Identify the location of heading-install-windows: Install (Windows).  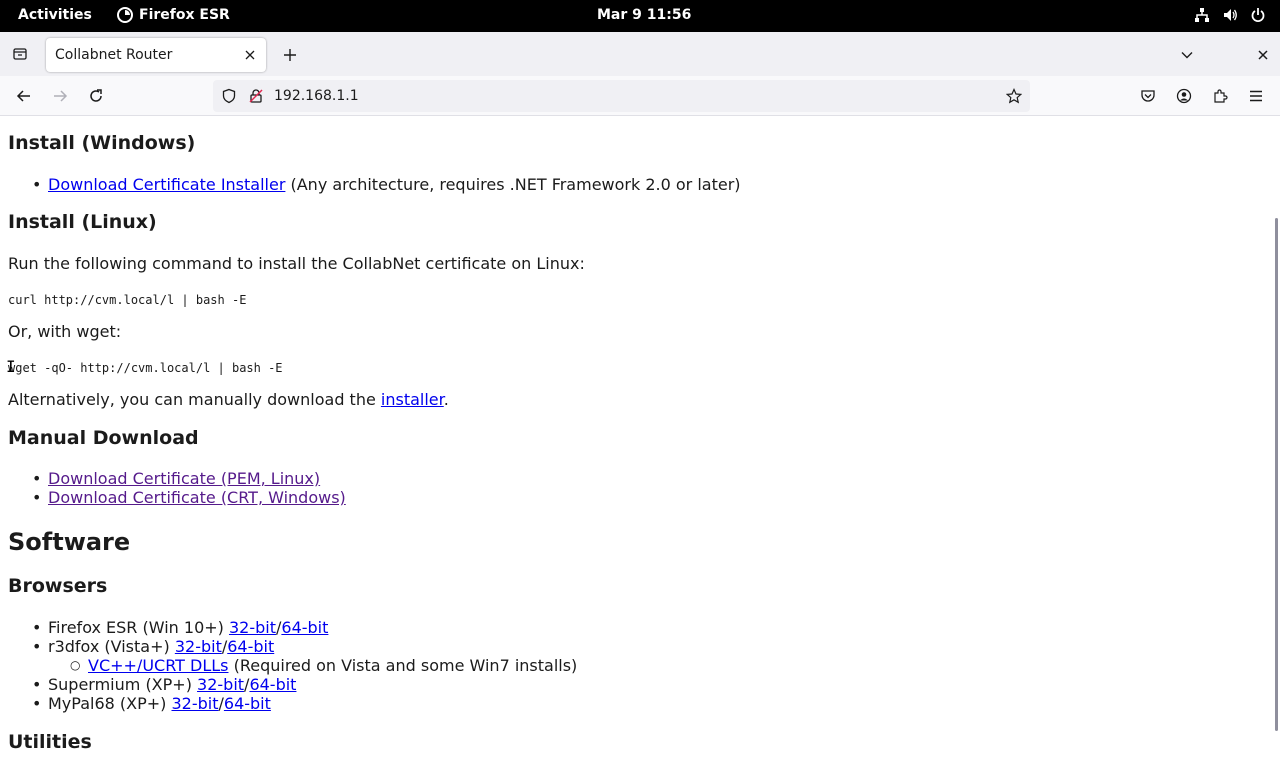
(102, 143).